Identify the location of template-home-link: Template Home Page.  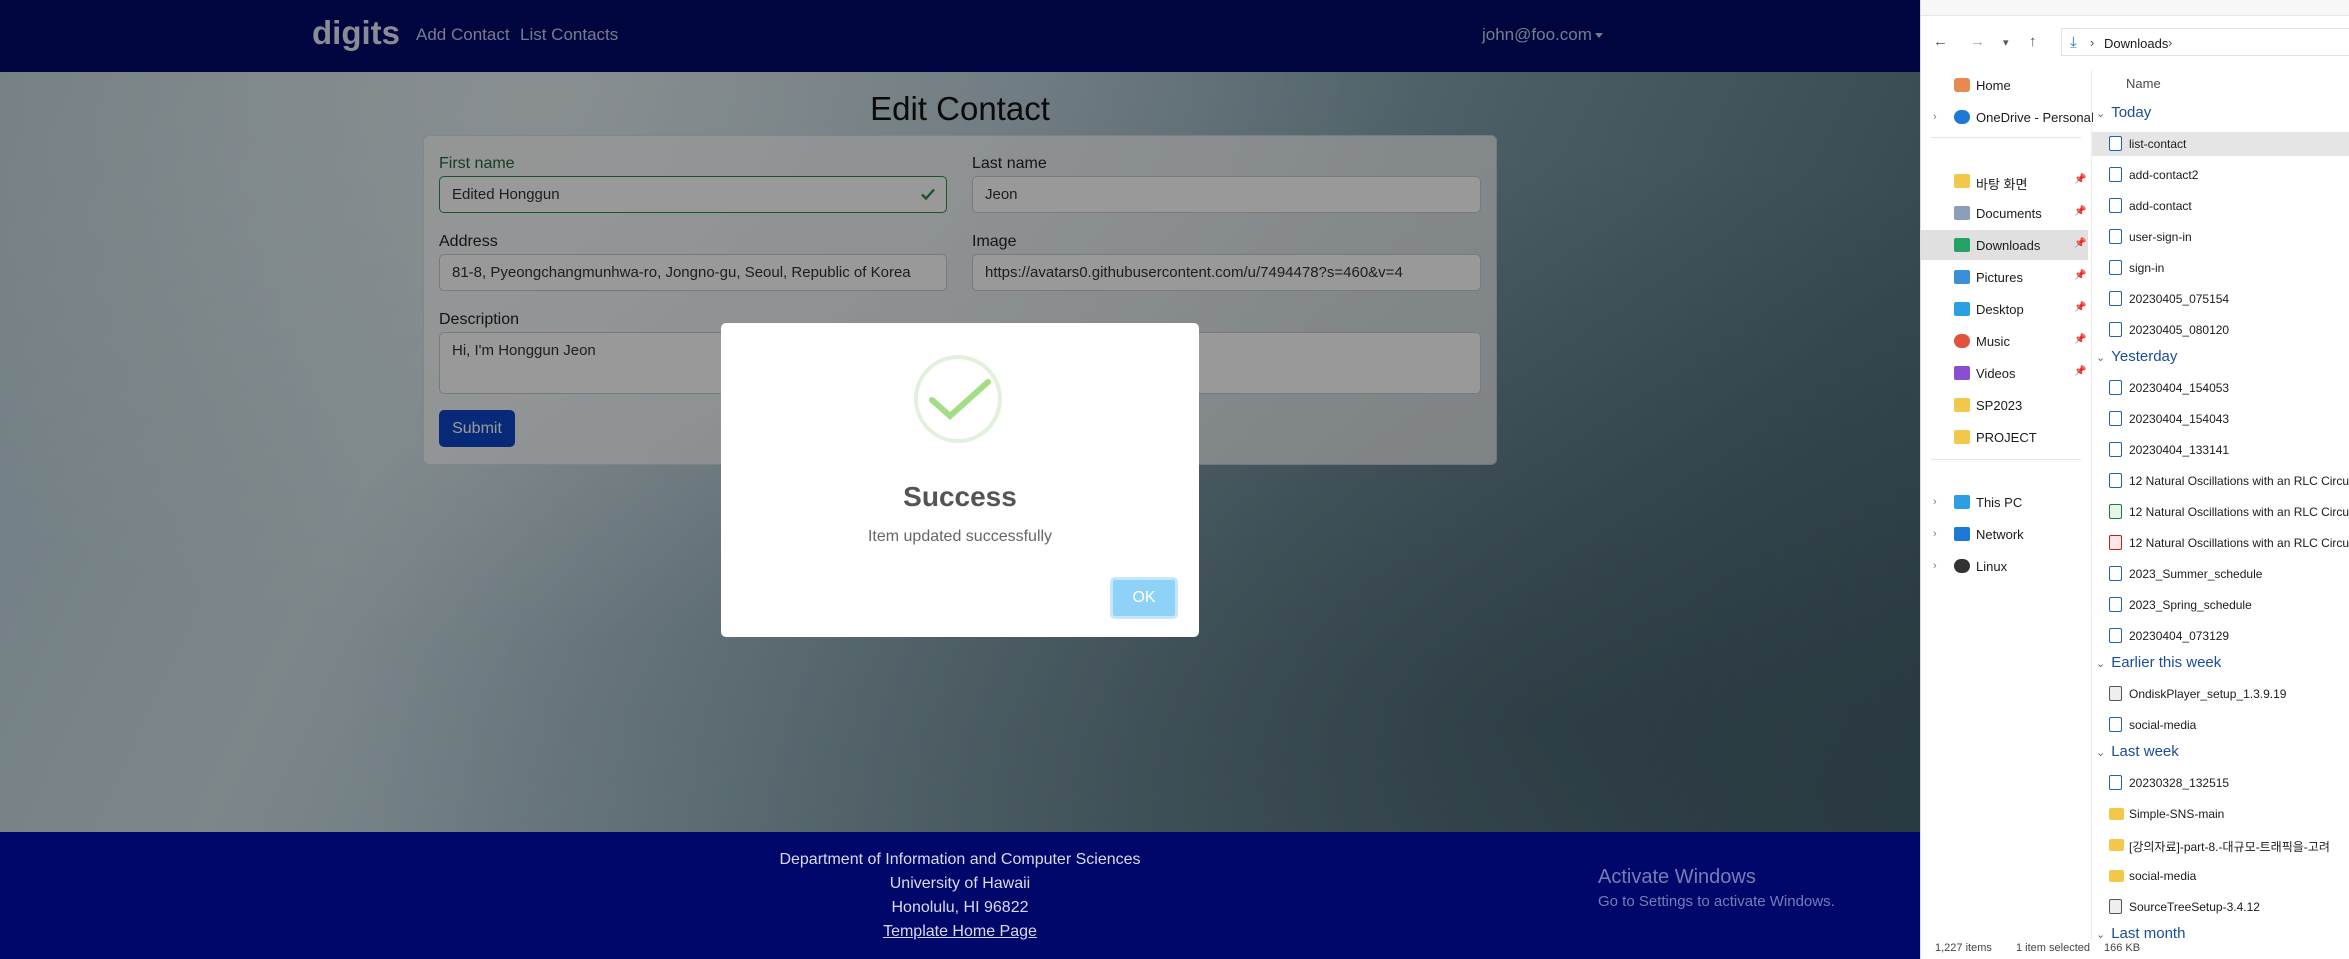
(960, 932).